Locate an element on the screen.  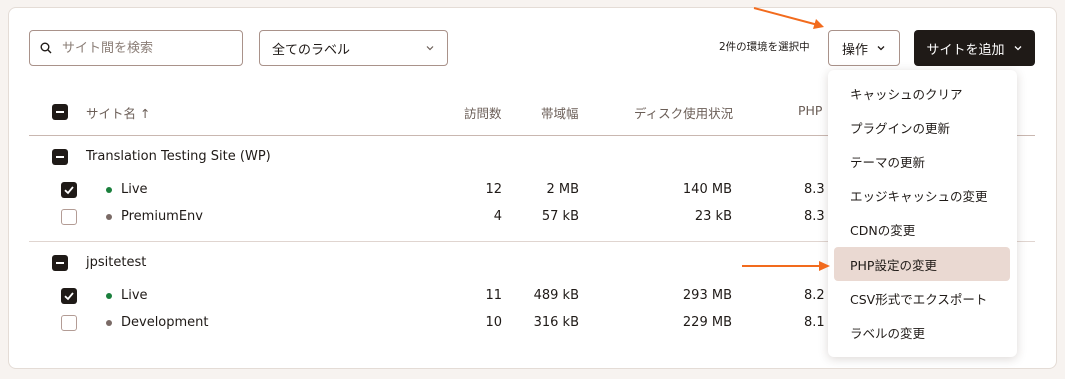
env-disk: 293 MB is located at coordinates (707, 295).